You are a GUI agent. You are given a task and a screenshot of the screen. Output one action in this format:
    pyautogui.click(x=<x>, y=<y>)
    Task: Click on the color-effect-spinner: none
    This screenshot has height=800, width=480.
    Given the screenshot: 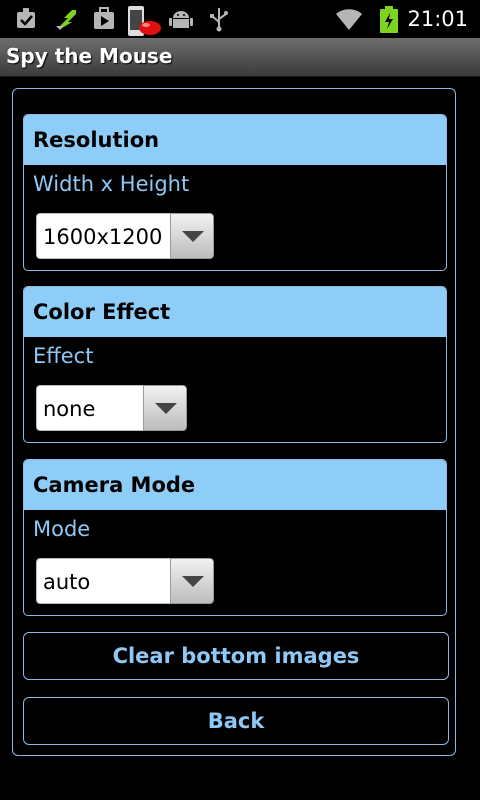 What is the action you would take?
    pyautogui.click(x=111, y=408)
    